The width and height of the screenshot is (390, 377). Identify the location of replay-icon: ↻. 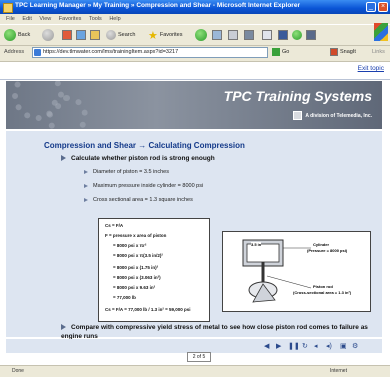
(305, 346).